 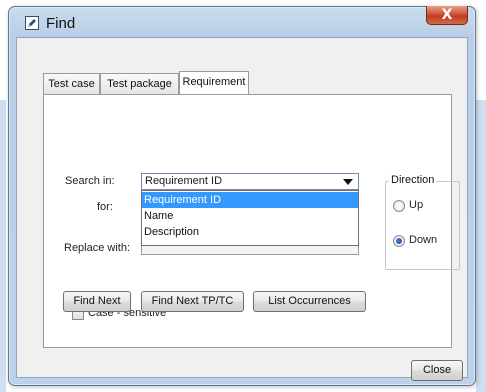 What do you see at coordinates (242, 21) in the screenshot?
I see `title-bar: Find X` at bounding box center [242, 21].